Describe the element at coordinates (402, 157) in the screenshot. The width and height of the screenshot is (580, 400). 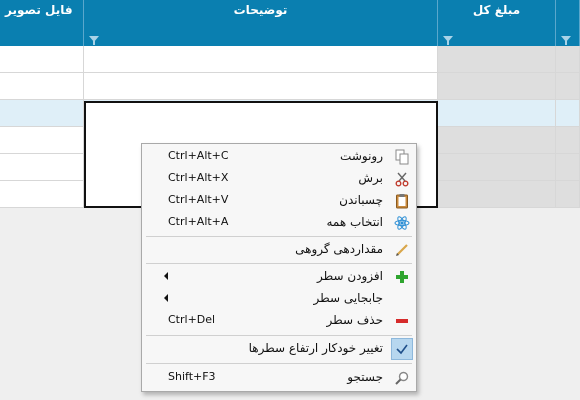
I see `copy-icon` at that location.